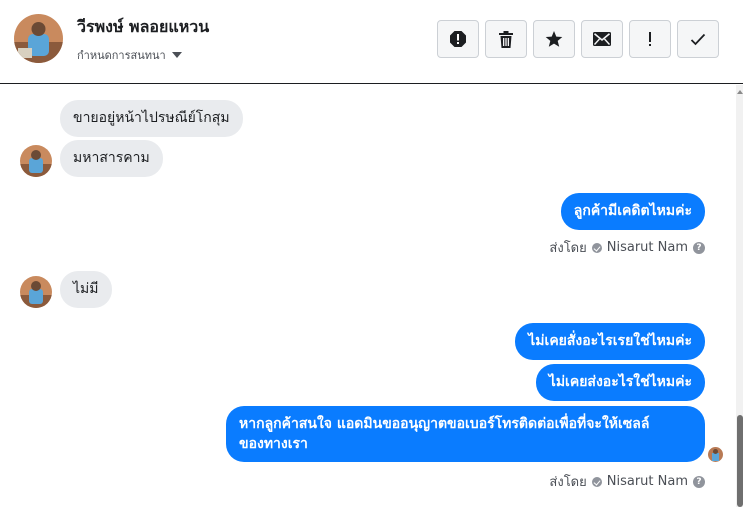 The width and height of the screenshot is (743, 507). I want to click on contact-name: วีรพงษ์ พลอยแหวน, so click(143, 26).